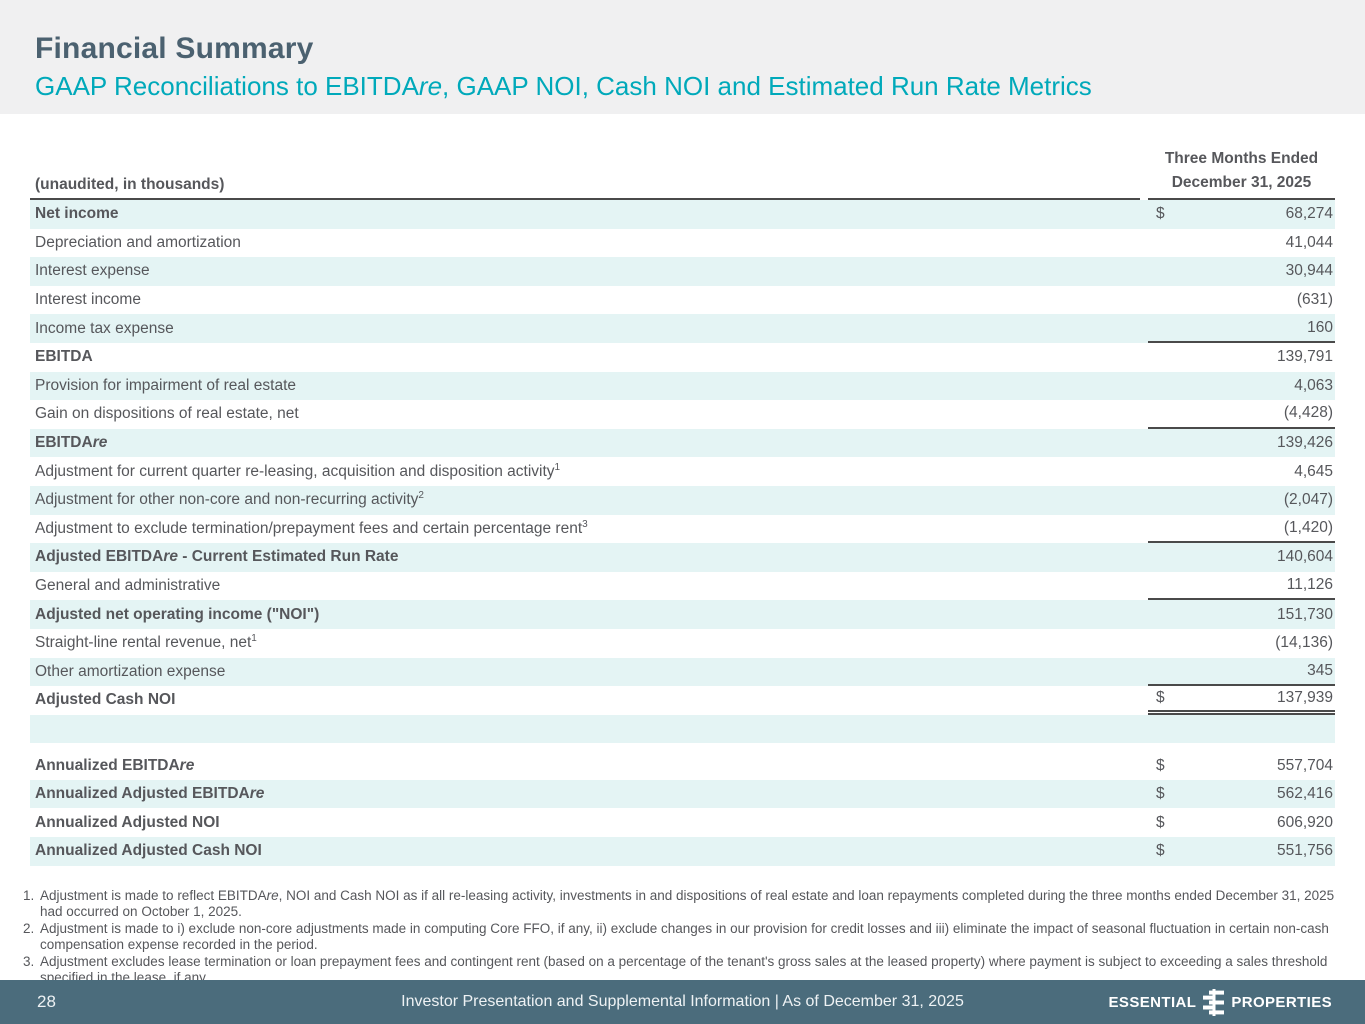 The height and width of the screenshot is (1024, 1365). Describe the element at coordinates (1241, 182) in the screenshot. I see `period-line-2: December 31, 2025` at that location.